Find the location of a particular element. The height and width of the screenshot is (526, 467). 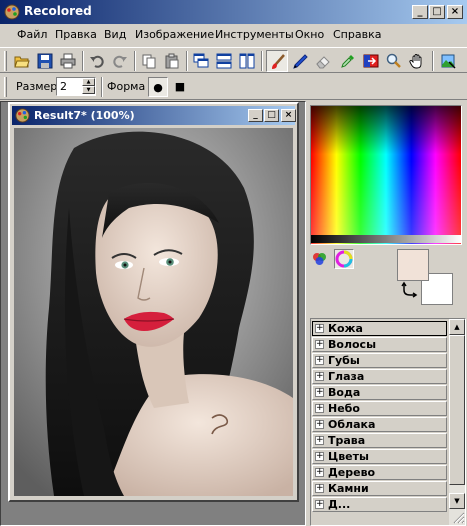

toolbar-grip is located at coordinates (5, 61).